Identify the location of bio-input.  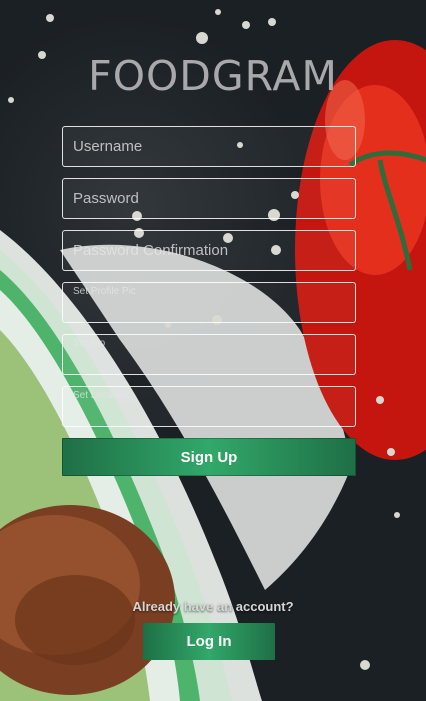
(209, 354).